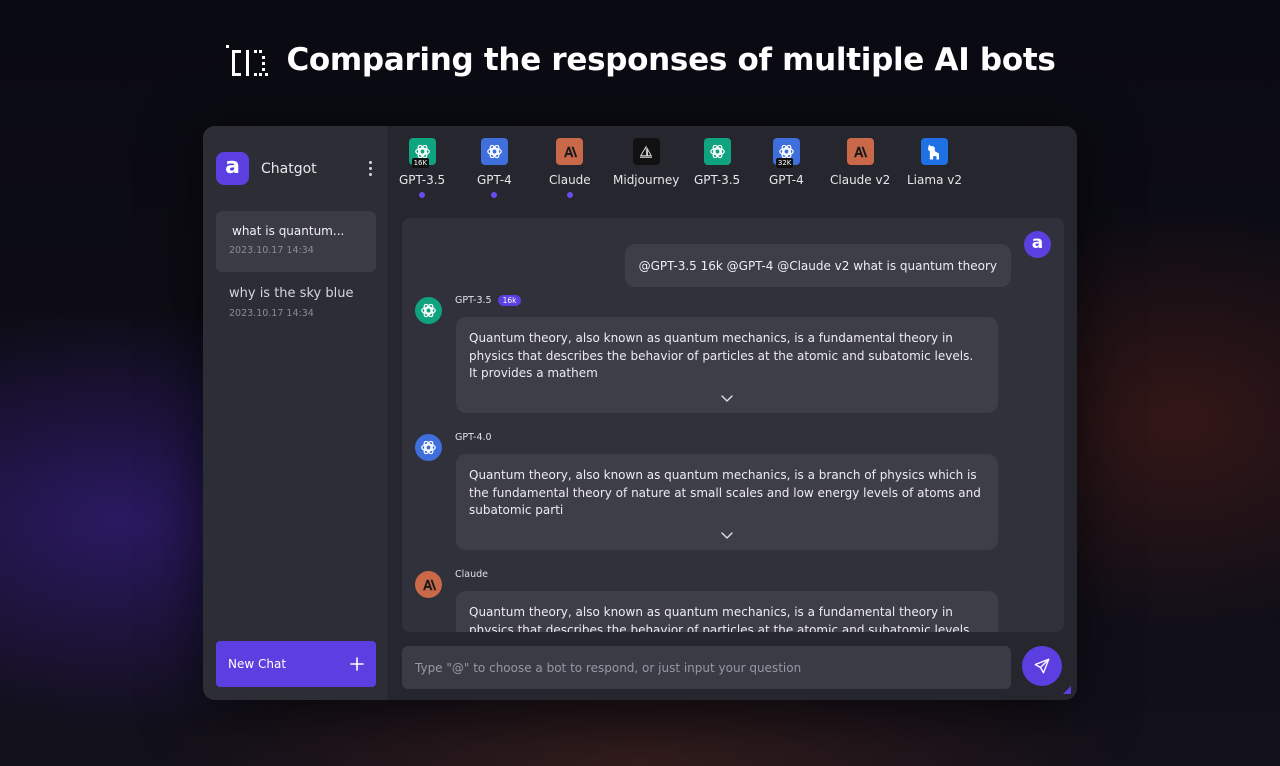 The height and width of the screenshot is (766, 1280). Describe the element at coordinates (311, 169) in the screenshot. I see `app-name: Chatgot` at that location.